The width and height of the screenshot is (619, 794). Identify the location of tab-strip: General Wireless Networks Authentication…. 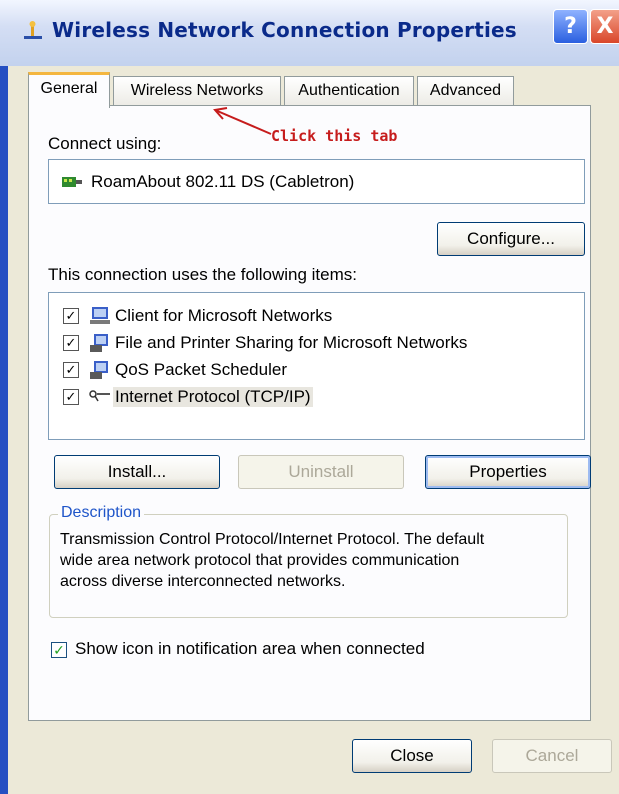
(309, 87).